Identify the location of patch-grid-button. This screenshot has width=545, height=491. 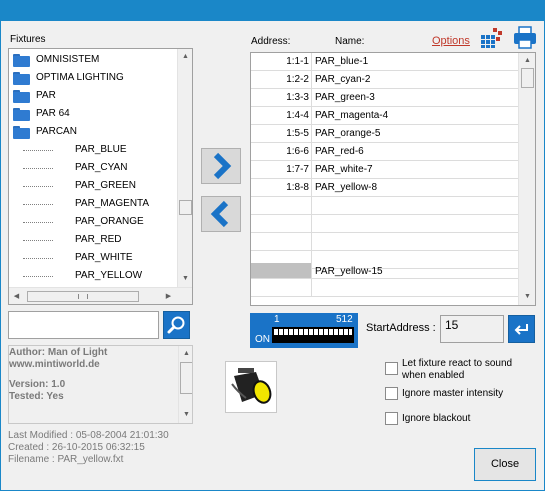
(492, 38).